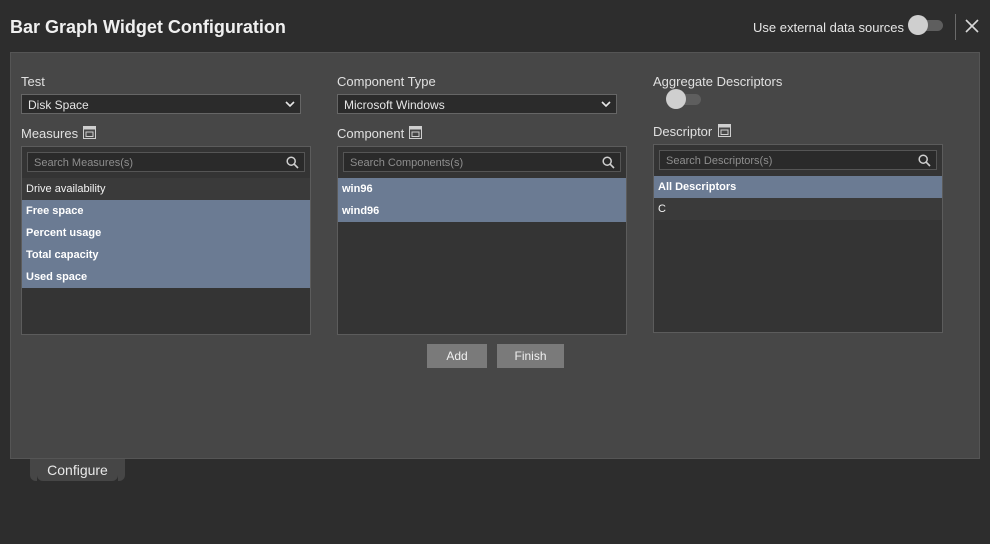 This screenshot has height=544, width=990. Describe the element at coordinates (719, 161) in the screenshot. I see `descriptor-search-placeholder: Search Descriptors(s)` at that location.